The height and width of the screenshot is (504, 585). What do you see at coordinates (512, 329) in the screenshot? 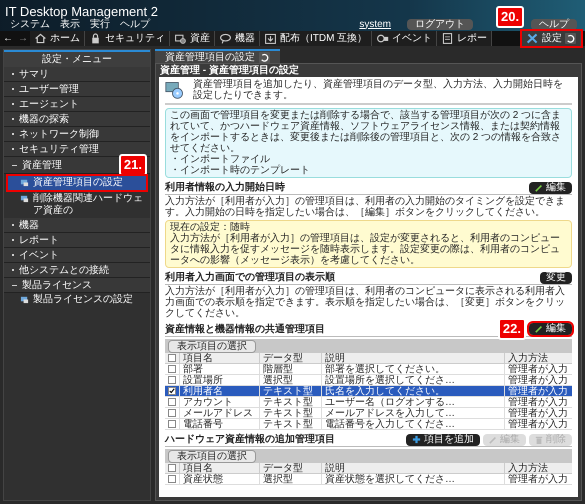
I see `step-tooltip: 22.` at bounding box center [512, 329].